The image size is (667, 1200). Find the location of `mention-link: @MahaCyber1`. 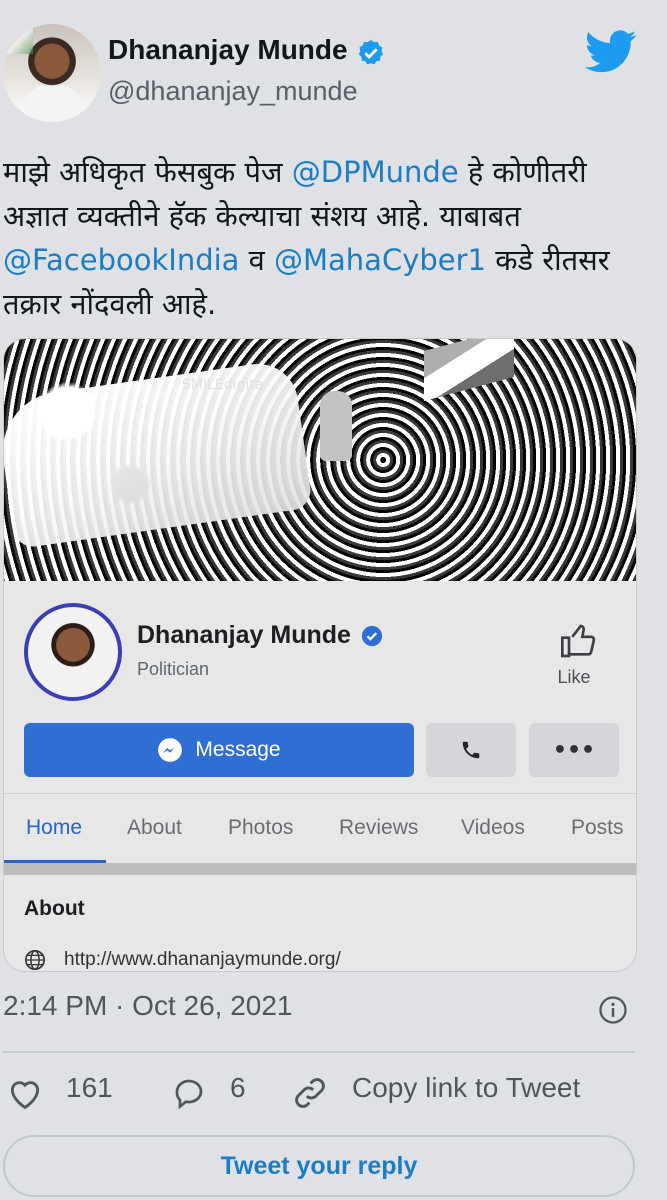

mention-link: @MahaCyber1 is located at coordinates (380, 260).